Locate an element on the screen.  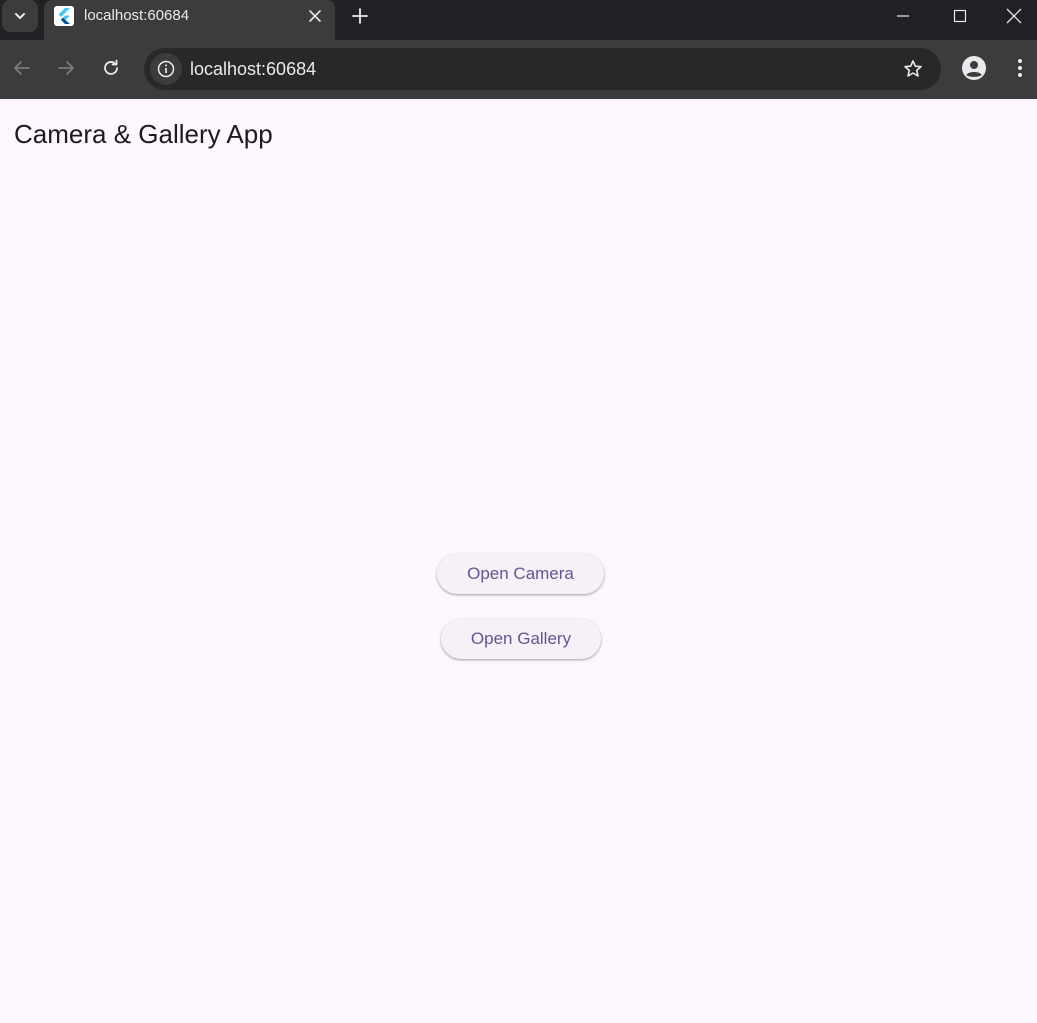
tab-search-button is located at coordinates (20, 16).